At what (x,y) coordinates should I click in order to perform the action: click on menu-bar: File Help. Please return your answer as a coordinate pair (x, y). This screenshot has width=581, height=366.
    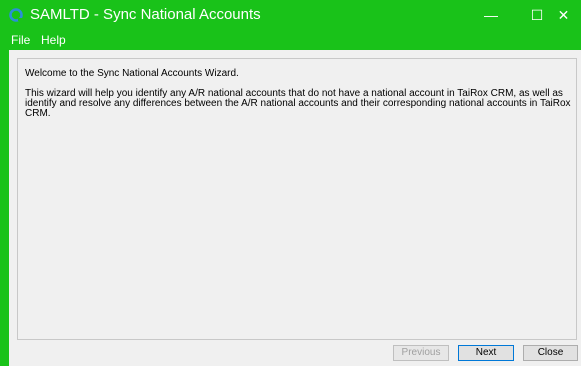
    Looking at the image, I should click on (290, 40).